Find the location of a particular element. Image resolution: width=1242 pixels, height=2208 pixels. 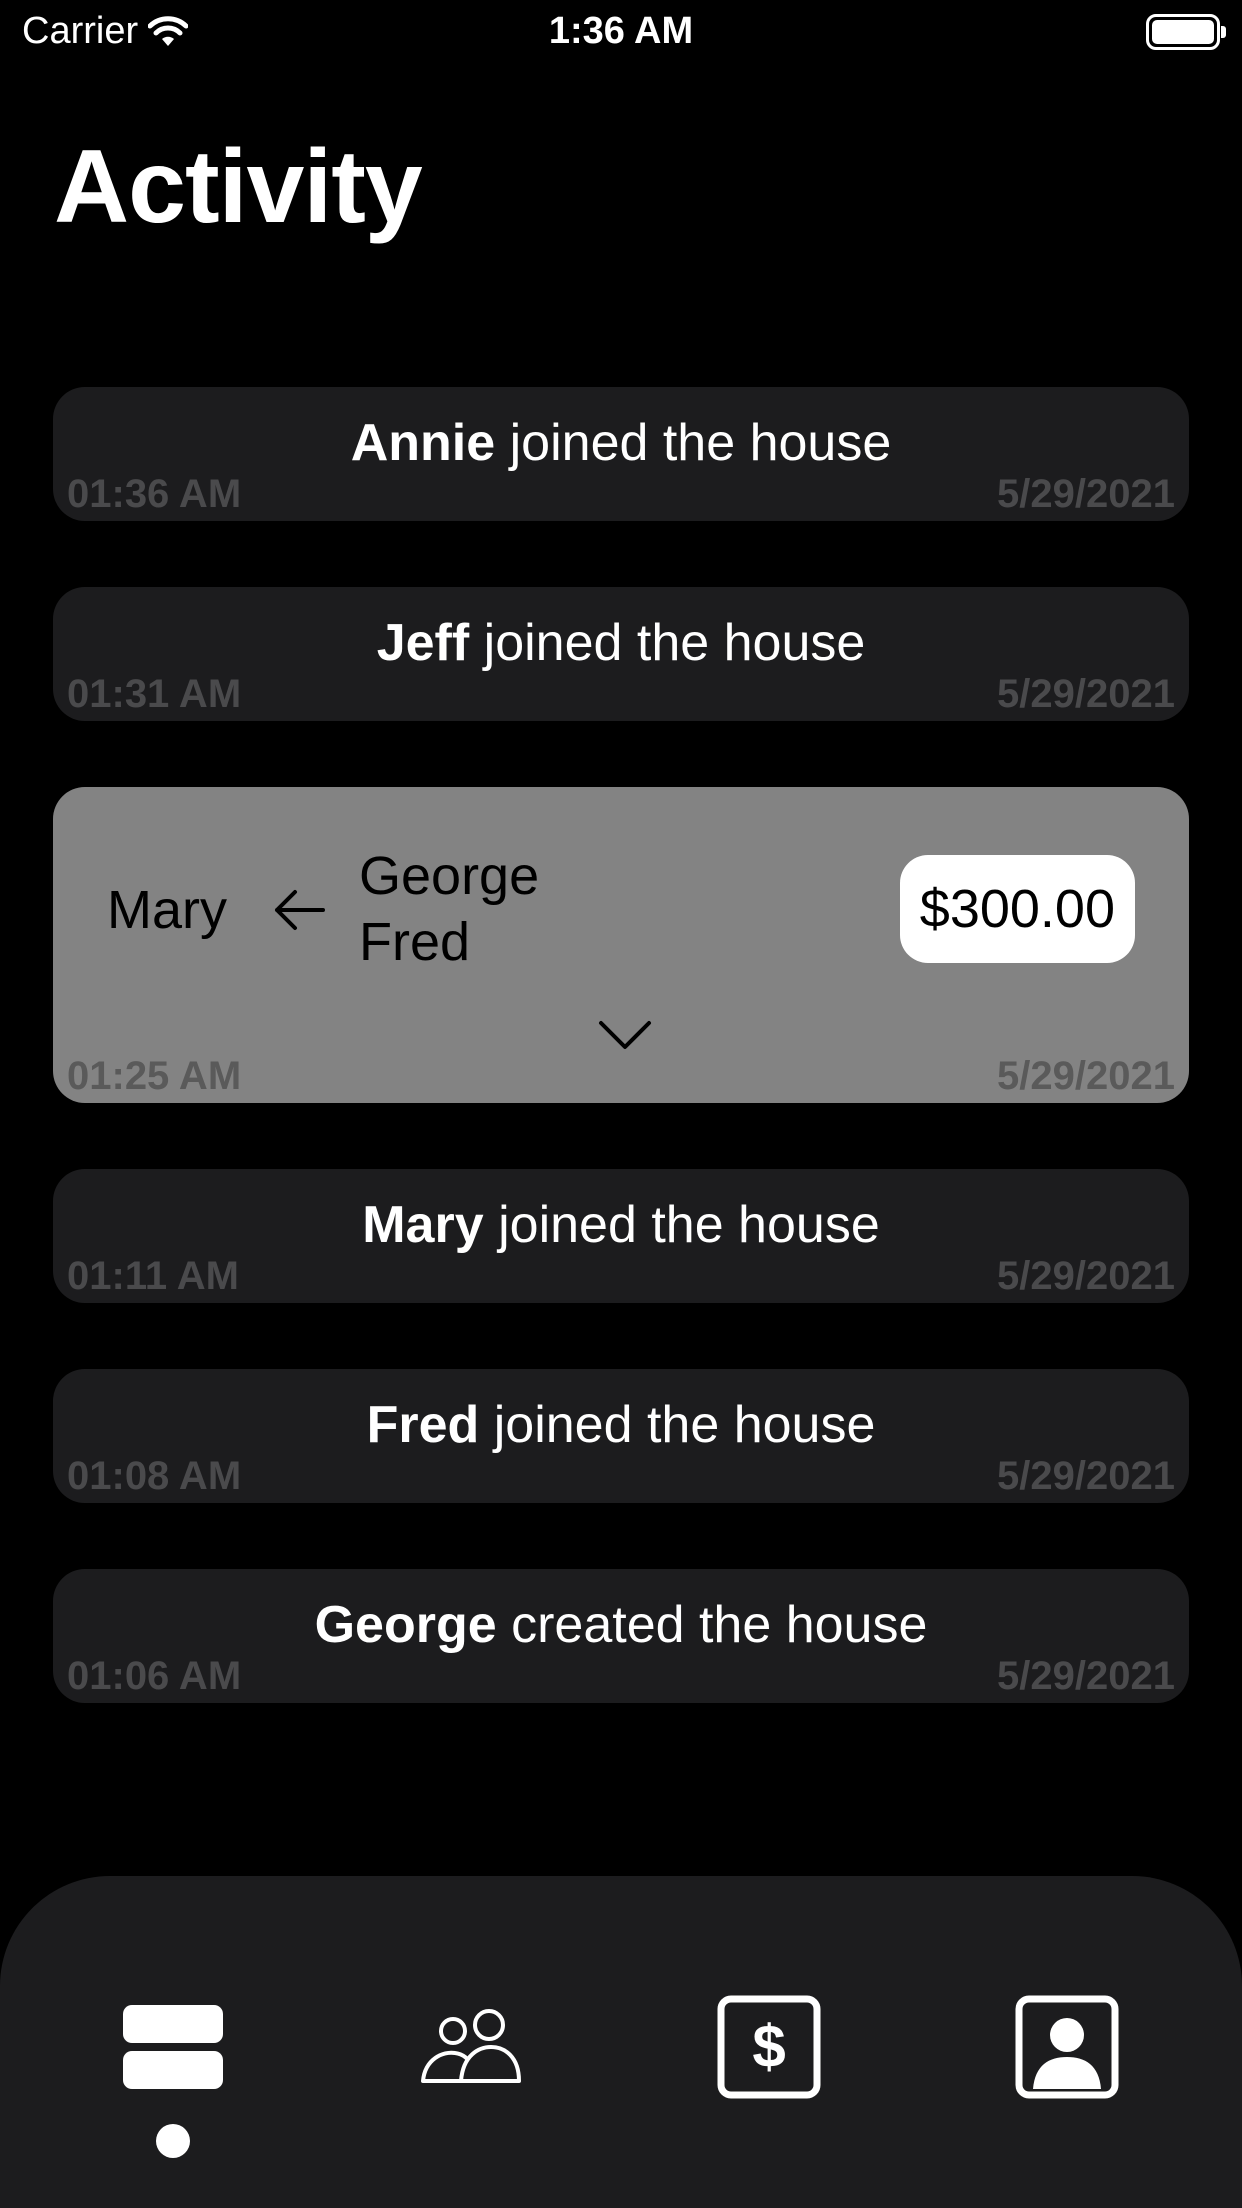

active-tab-indicator is located at coordinates (173, 2141).